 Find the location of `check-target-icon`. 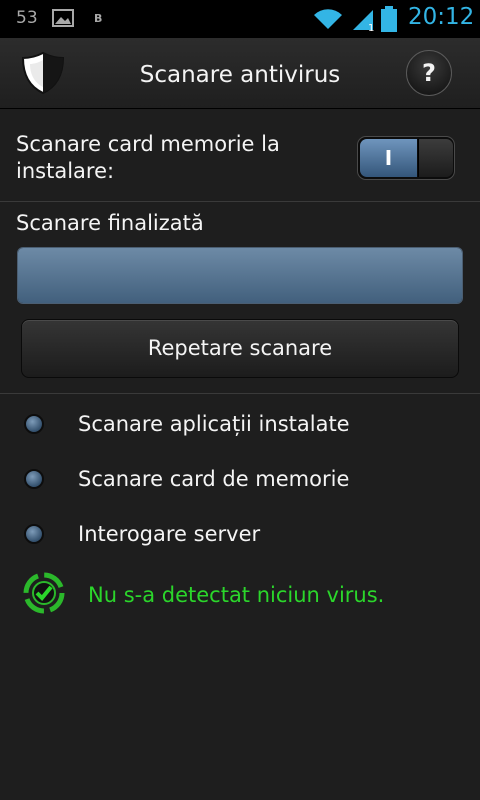

check-target-icon is located at coordinates (44, 595).